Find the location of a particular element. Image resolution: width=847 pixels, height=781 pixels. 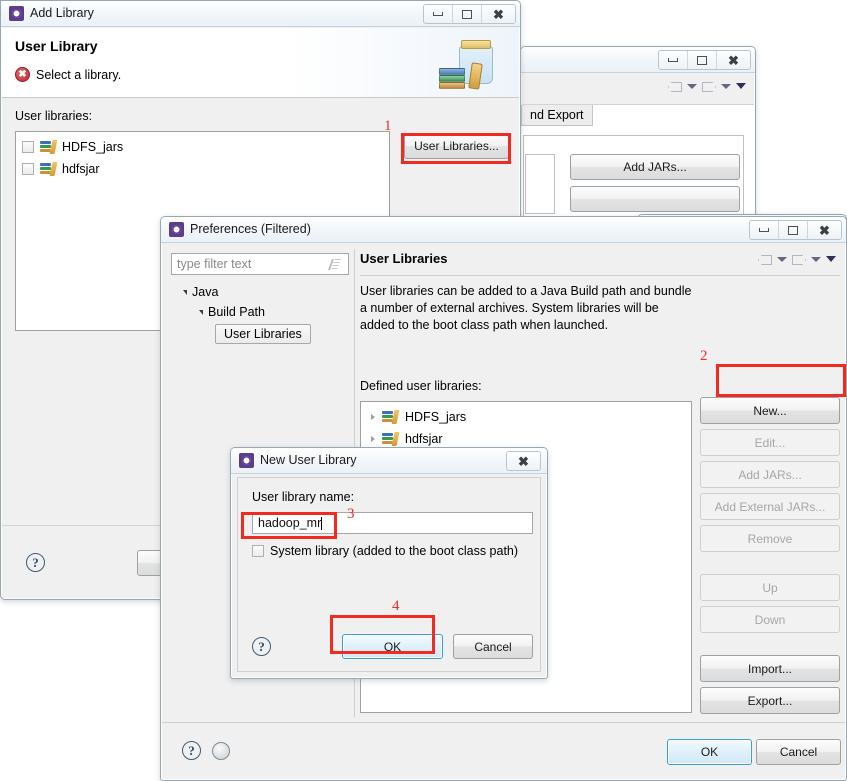

preferences-footer: ? OK Cancel is located at coordinates (503, 750).